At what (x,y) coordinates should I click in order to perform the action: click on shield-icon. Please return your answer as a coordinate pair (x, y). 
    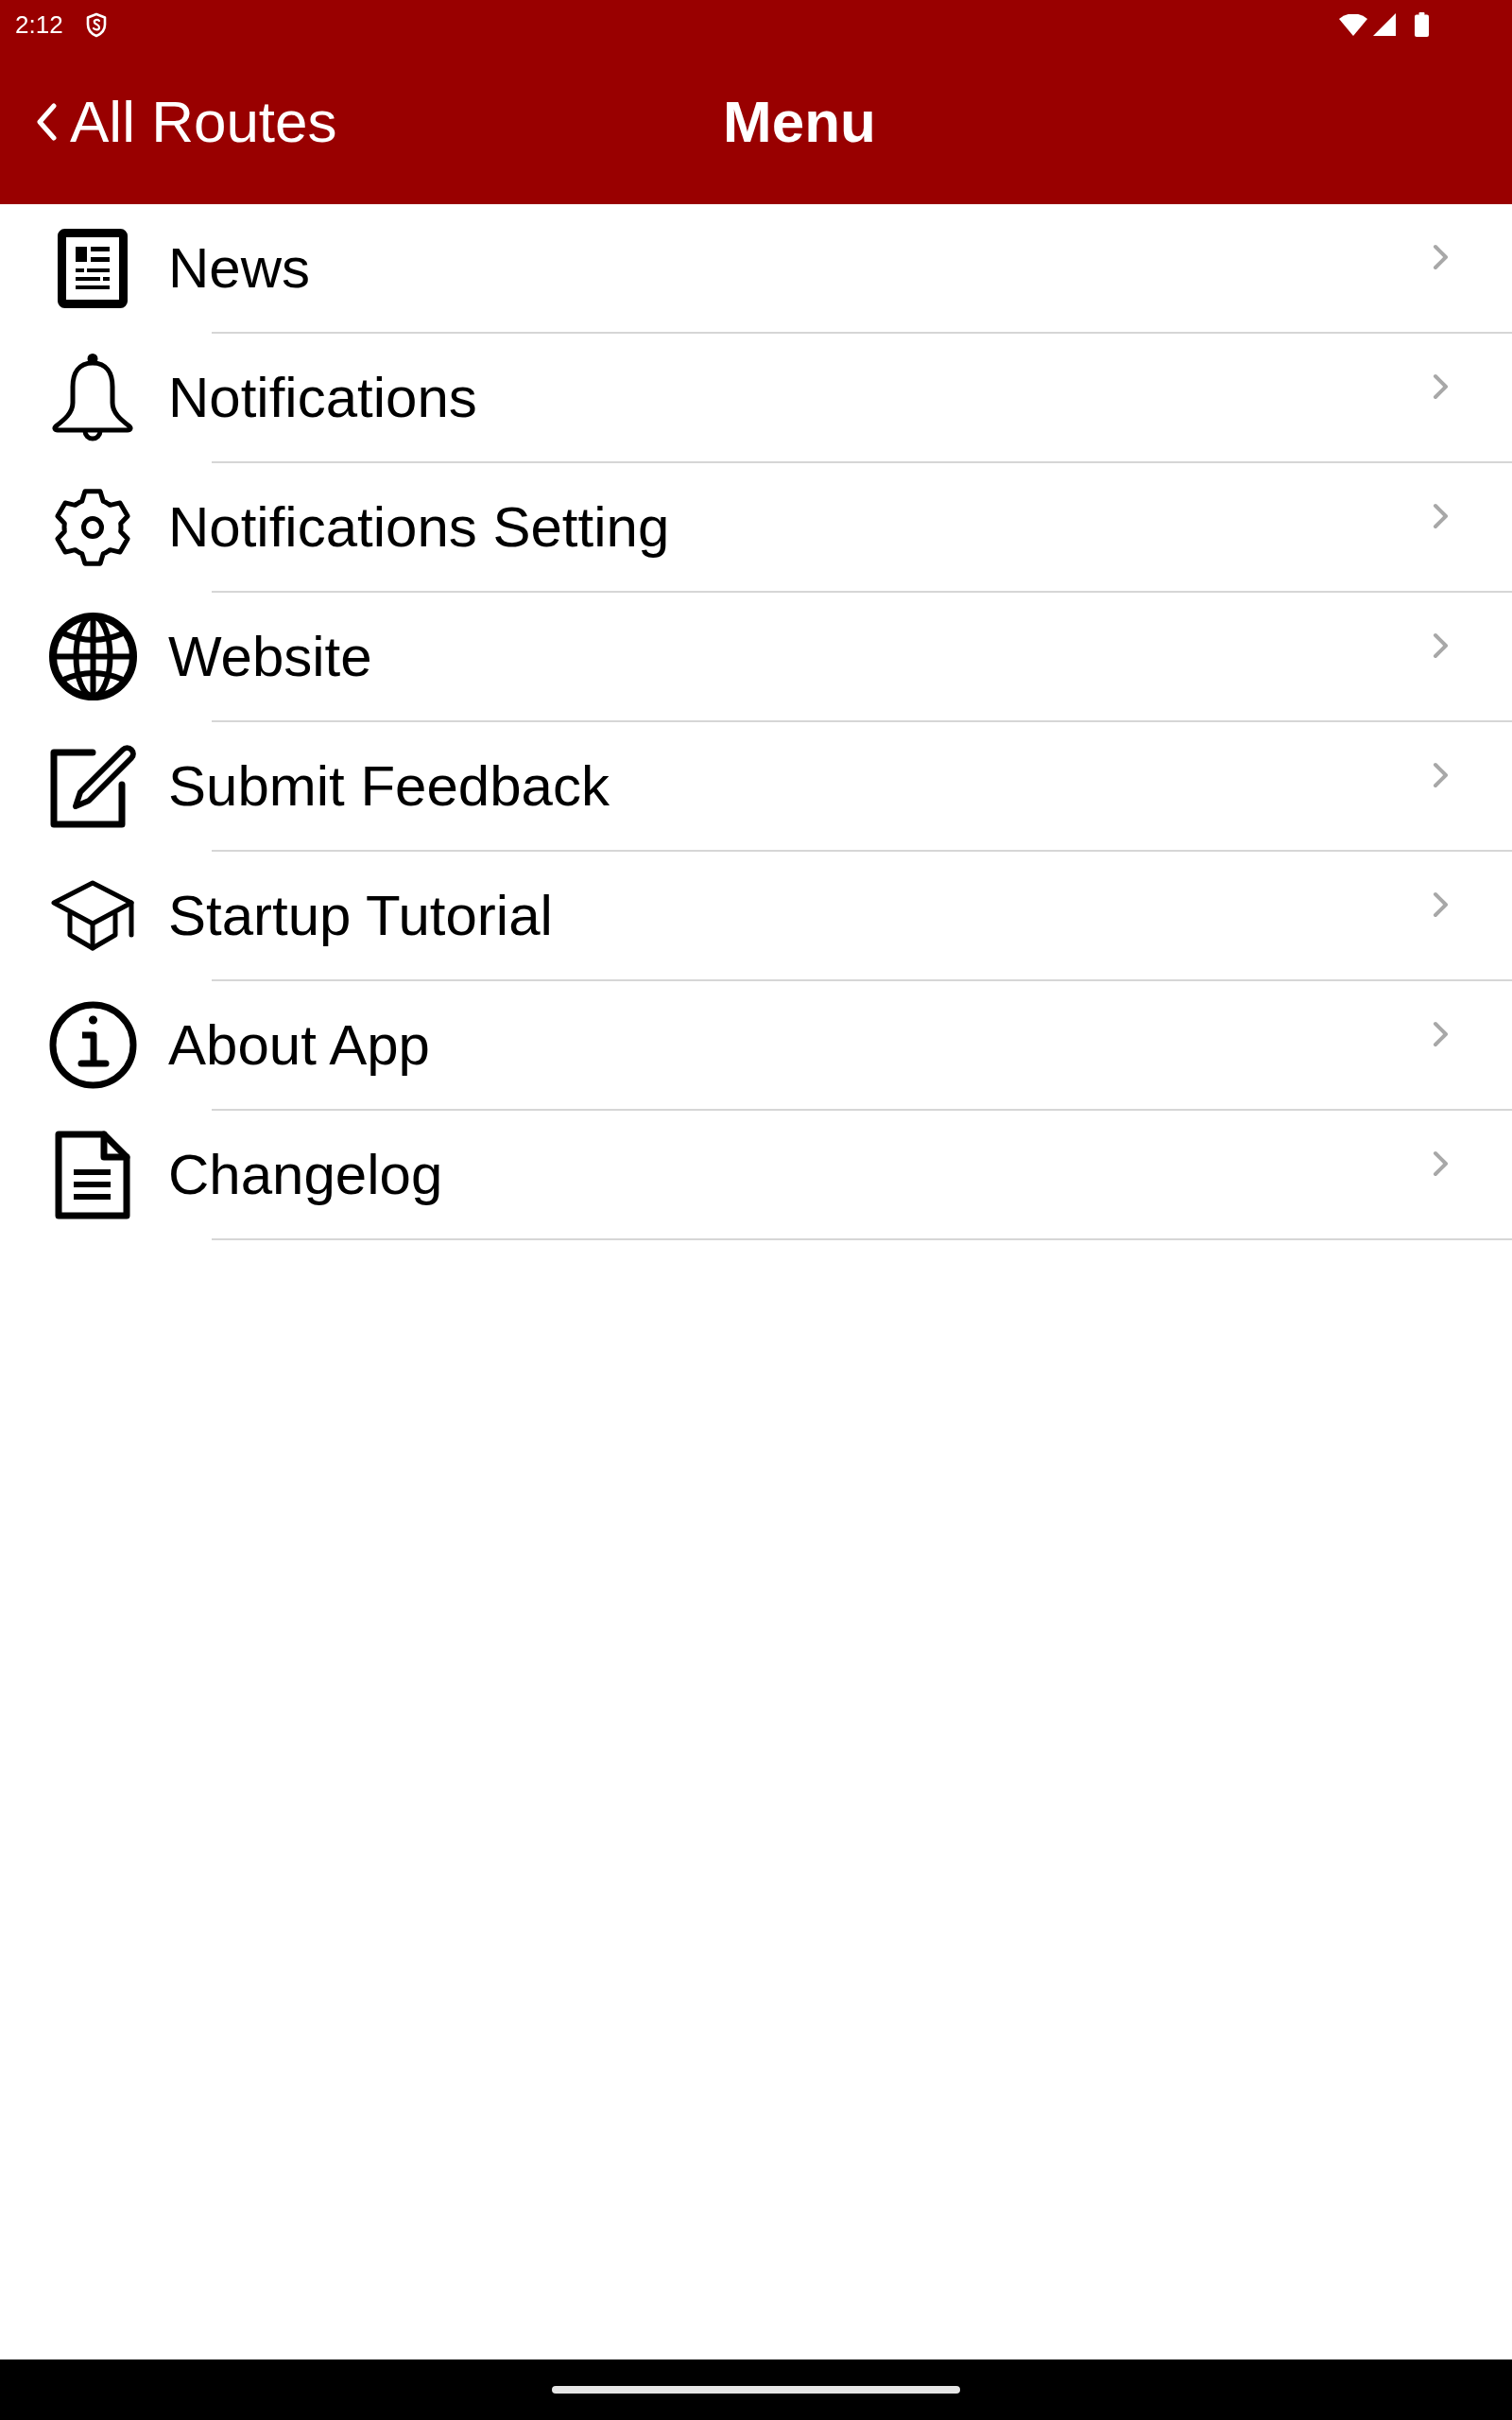
    Looking at the image, I should click on (96, 24).